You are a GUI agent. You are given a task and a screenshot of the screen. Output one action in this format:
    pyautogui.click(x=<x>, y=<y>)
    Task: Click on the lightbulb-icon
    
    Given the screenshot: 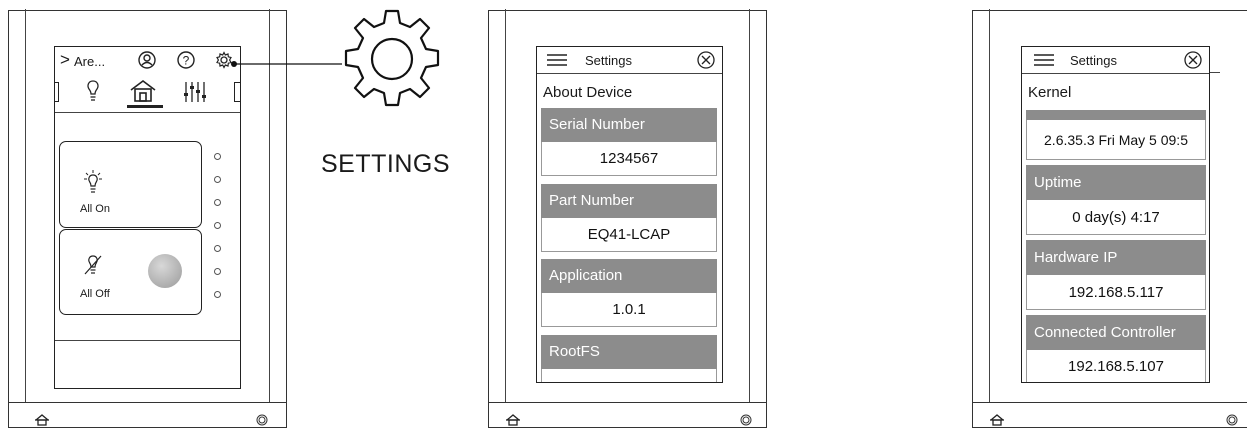 What is the action you would take?
    pyautogui.click(x=93, y=91)
    